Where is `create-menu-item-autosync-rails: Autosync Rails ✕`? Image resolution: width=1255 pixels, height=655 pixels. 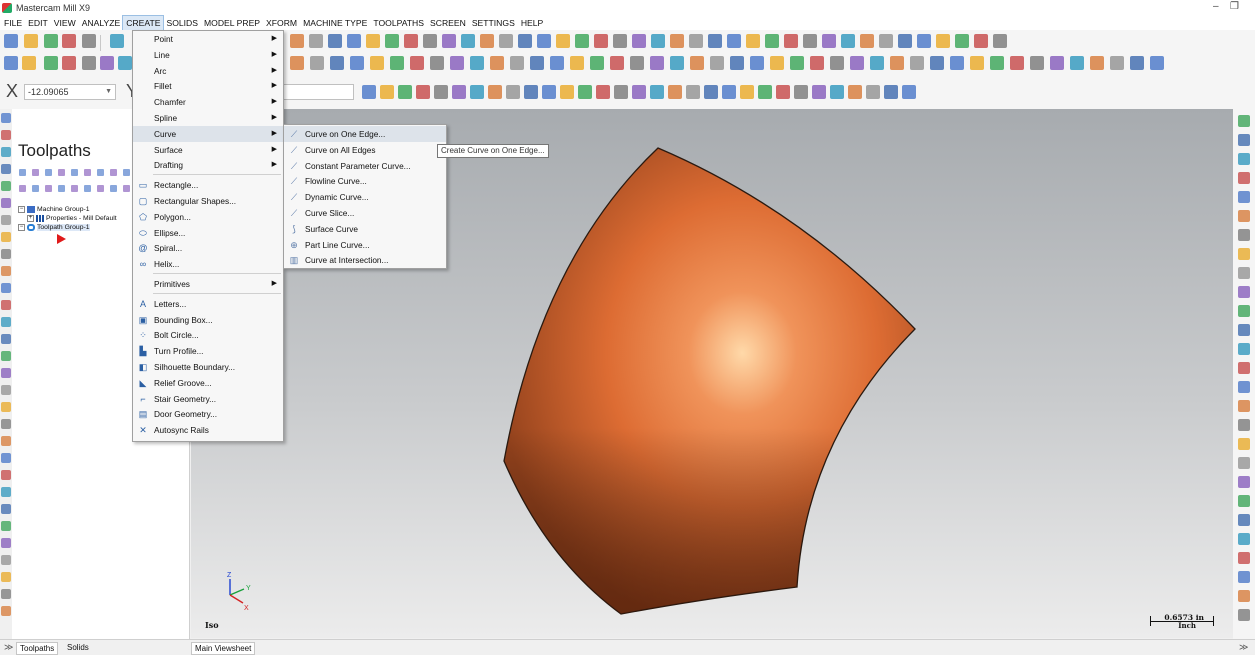 create-menu-item-autosync-rails: Autosync Rails ✕ is located at coordinates (208, 430).